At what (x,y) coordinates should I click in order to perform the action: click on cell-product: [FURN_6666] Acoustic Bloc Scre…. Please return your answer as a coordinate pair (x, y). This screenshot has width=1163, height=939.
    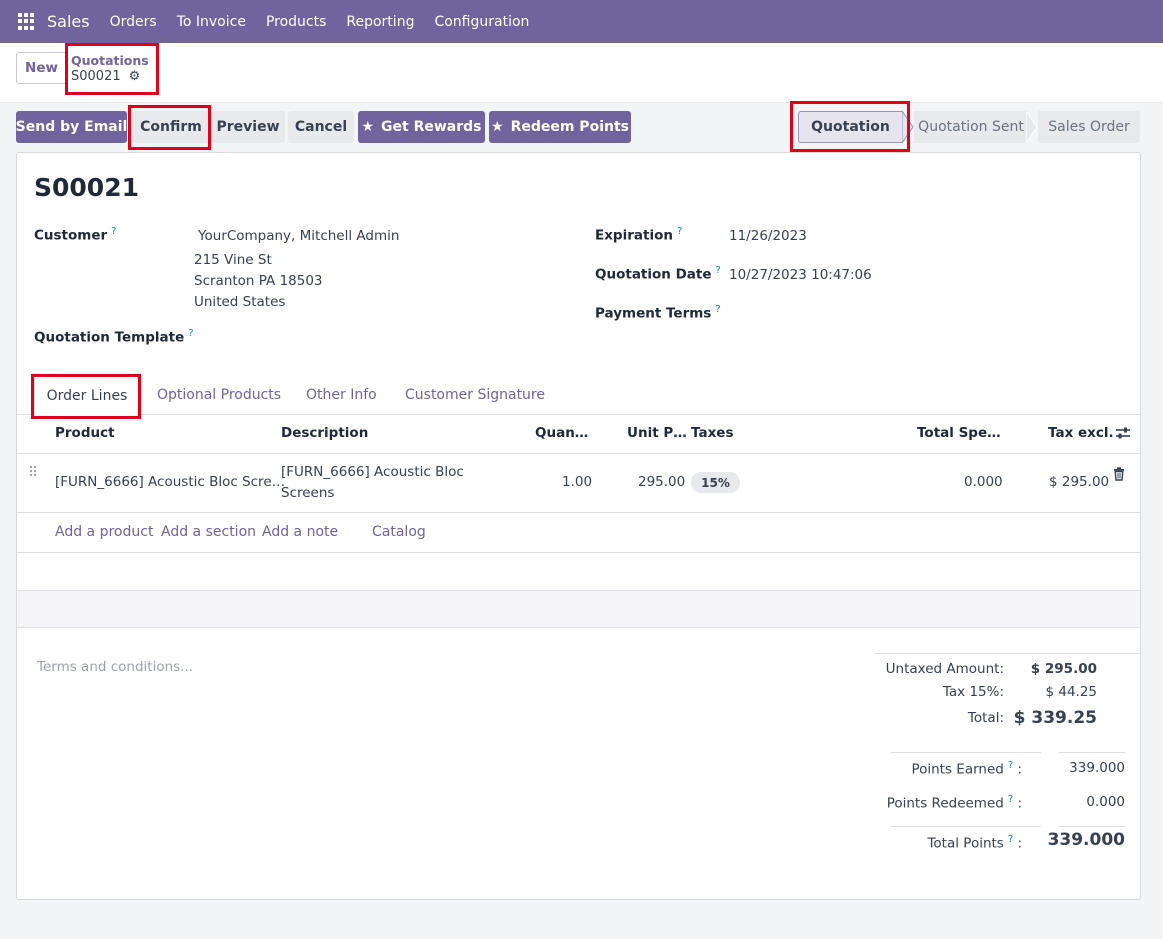
    Looking at the image, I should click on (170, 482).